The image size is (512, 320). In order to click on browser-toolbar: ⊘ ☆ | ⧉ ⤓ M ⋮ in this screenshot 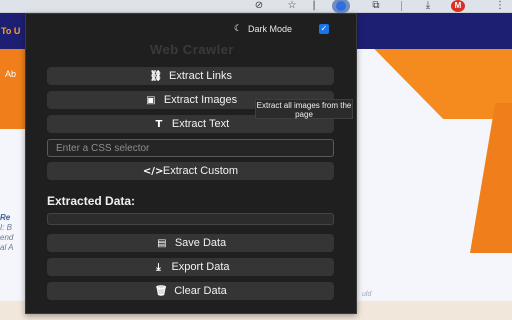, I will do `click(256, 6)`.